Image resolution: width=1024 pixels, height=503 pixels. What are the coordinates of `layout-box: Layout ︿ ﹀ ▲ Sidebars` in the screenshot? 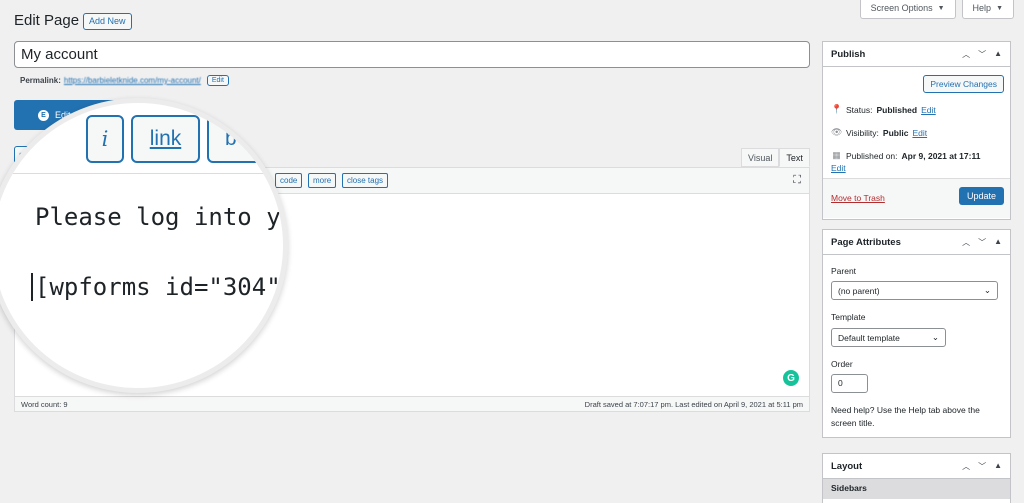 It's located at (916, 478).